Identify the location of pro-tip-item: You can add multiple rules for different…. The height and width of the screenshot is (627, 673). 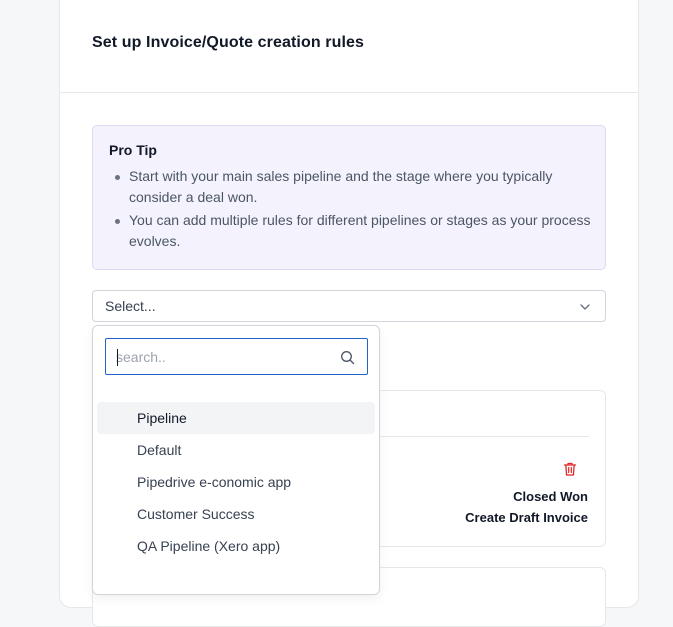
(354, 231).